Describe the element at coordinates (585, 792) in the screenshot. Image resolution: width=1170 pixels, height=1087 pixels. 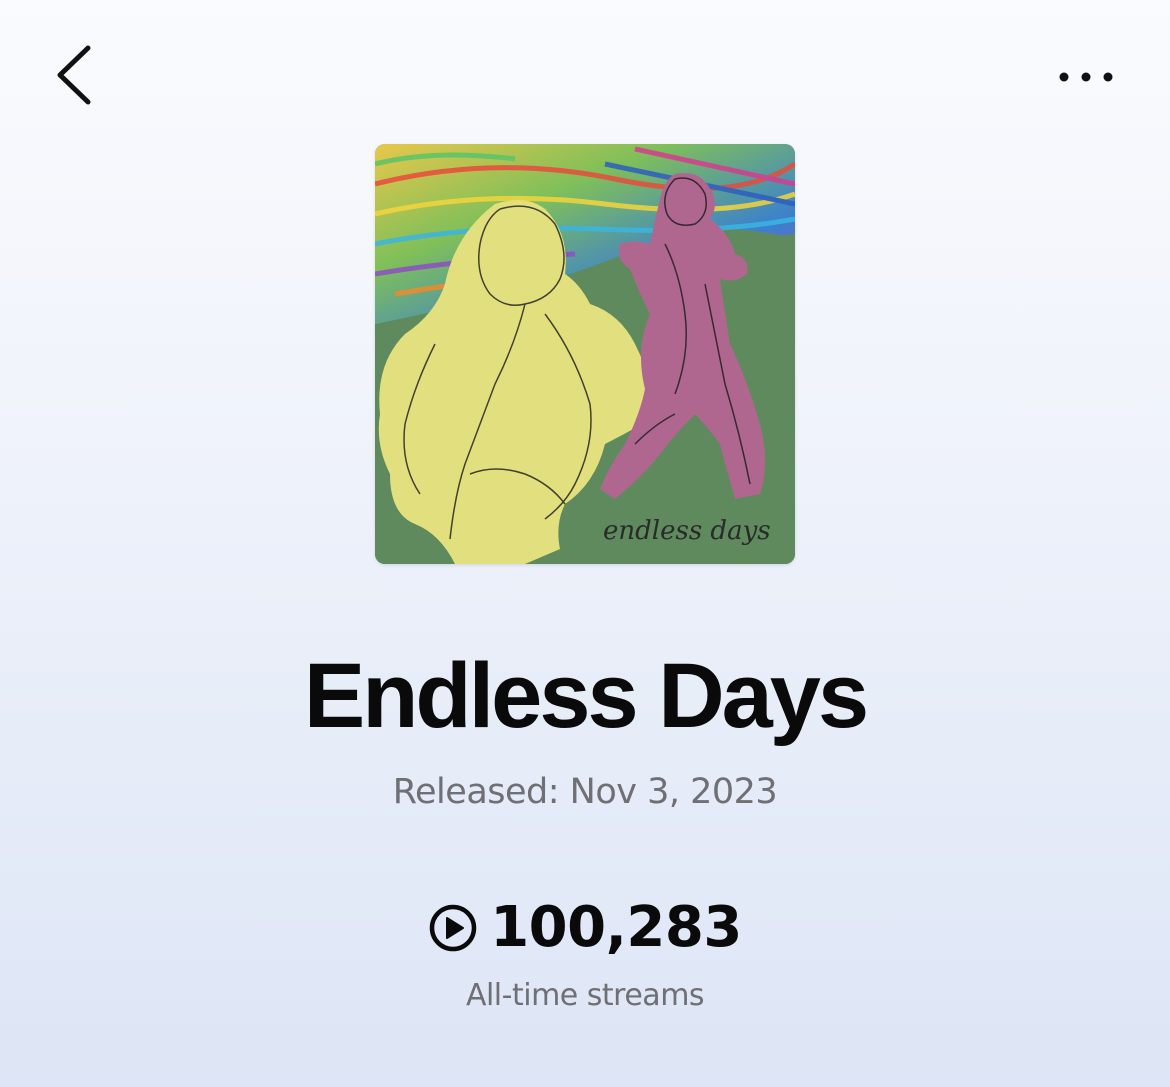
I see `release-date: Released: Nov 3, 2023` at that location.